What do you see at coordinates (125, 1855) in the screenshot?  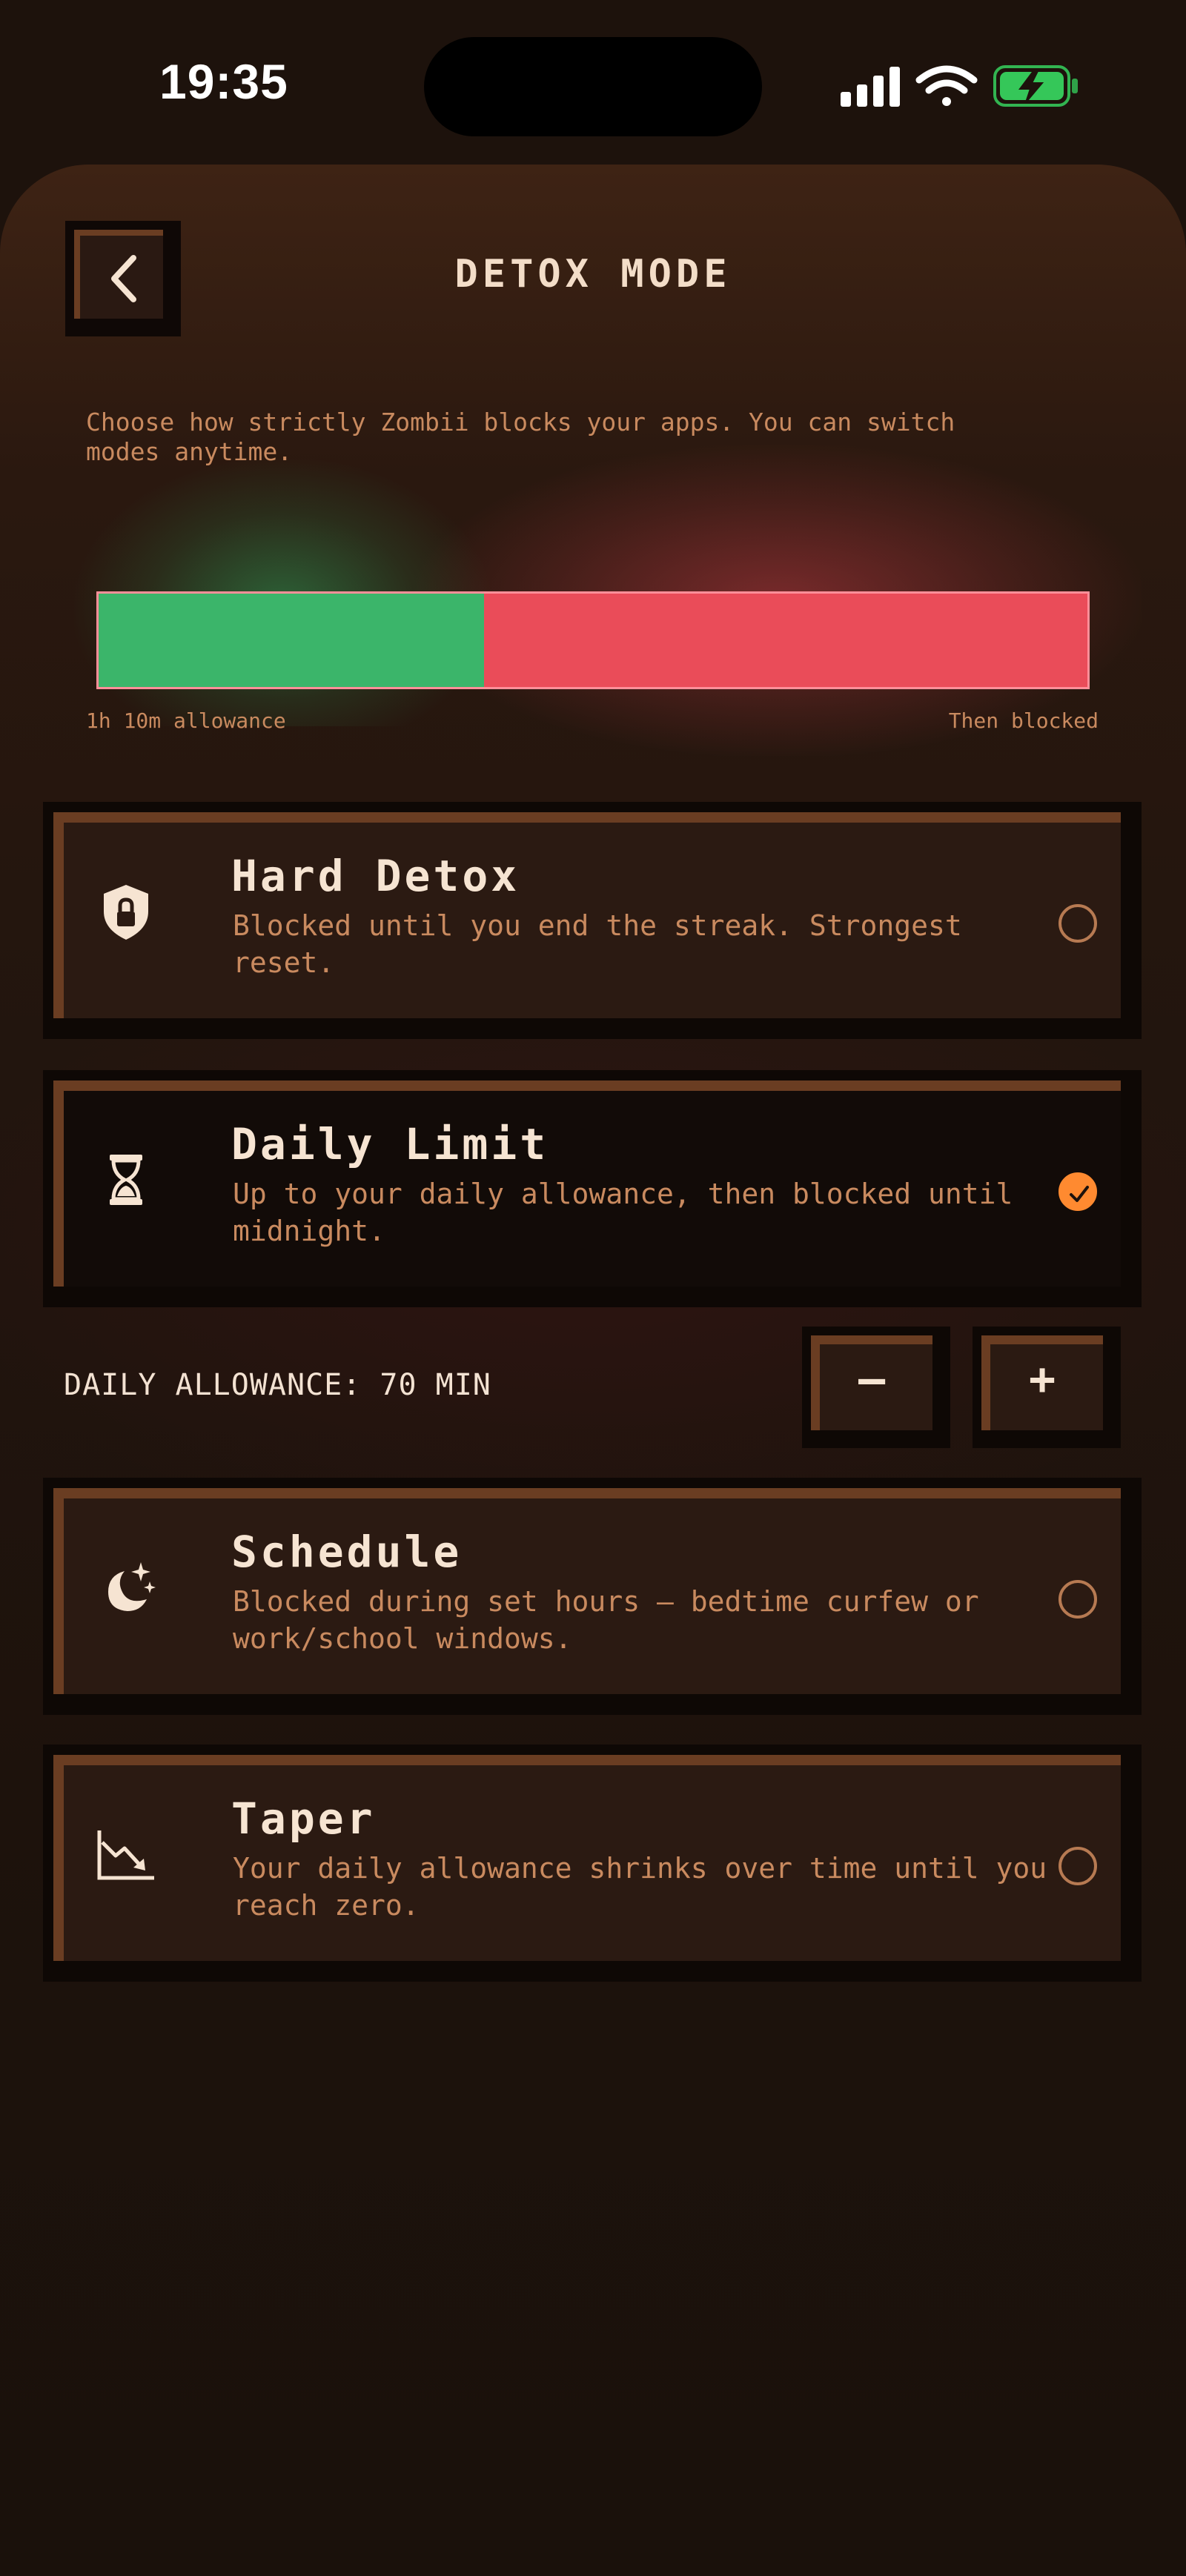 I see `chart-trend-down-icon` at bounding box center [125, 1855].